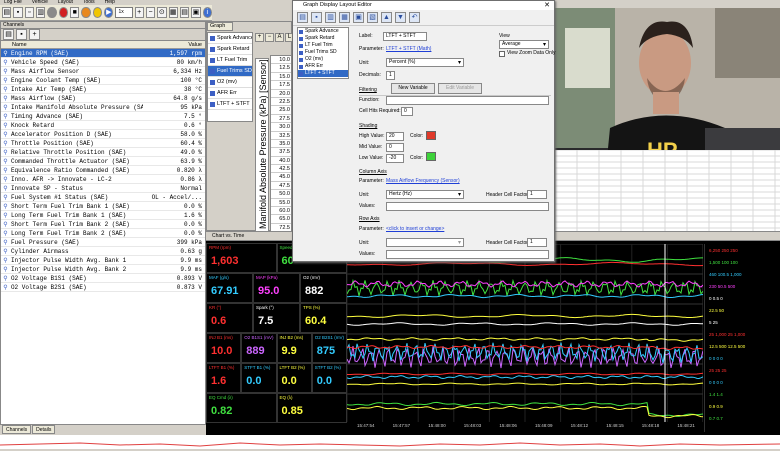 This screenshot has height=451, width=780. Describe the element at coordinates (294, 348) in the screenshot. I see `gauge: INJ B2 (ms) 9.9` at that location.